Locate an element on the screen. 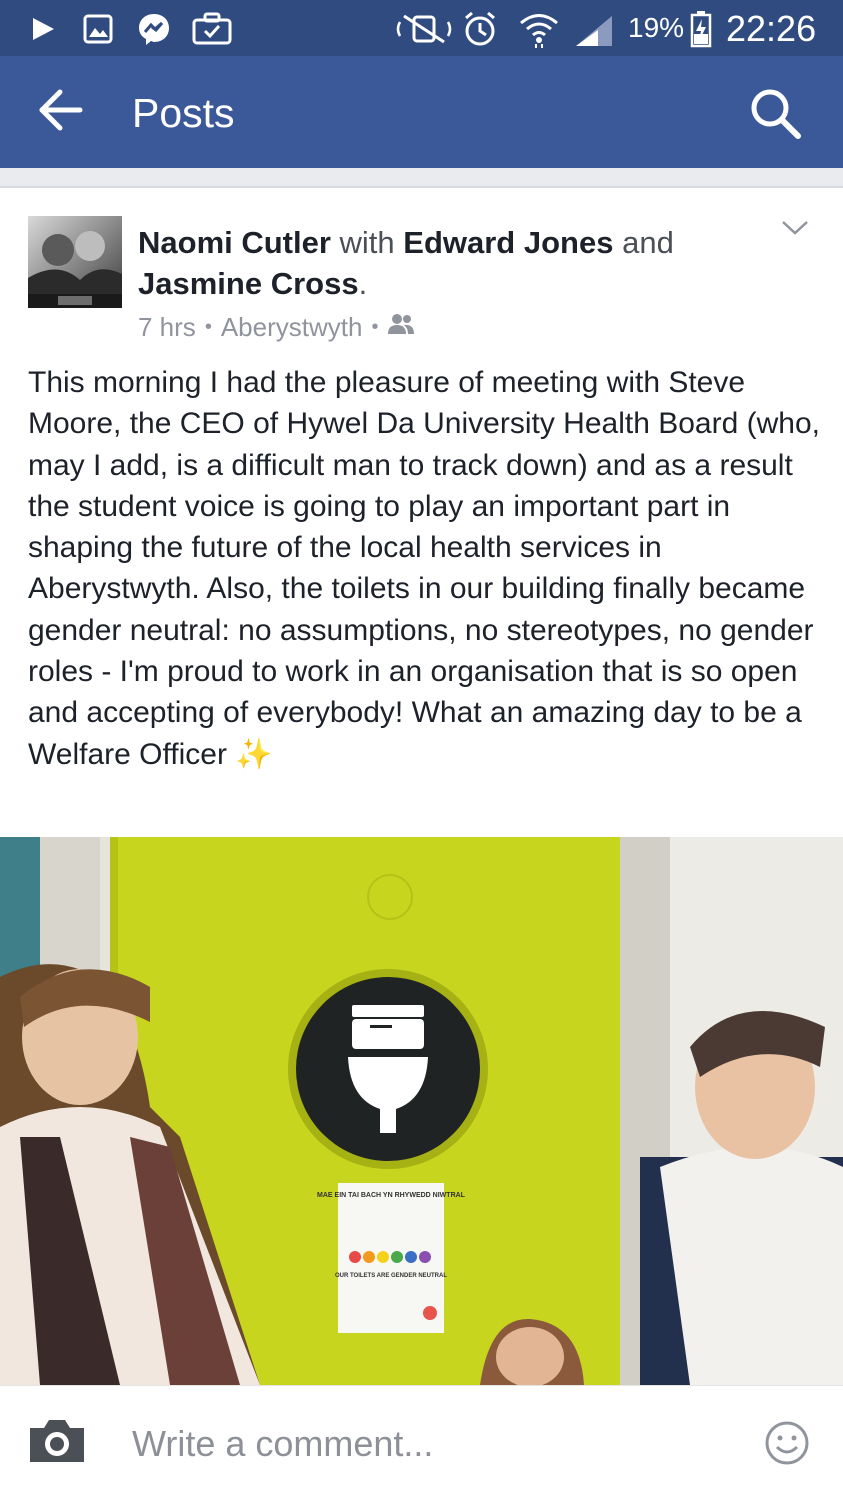  author-name: Naomi Cutler is located at coordinates (234, 242).